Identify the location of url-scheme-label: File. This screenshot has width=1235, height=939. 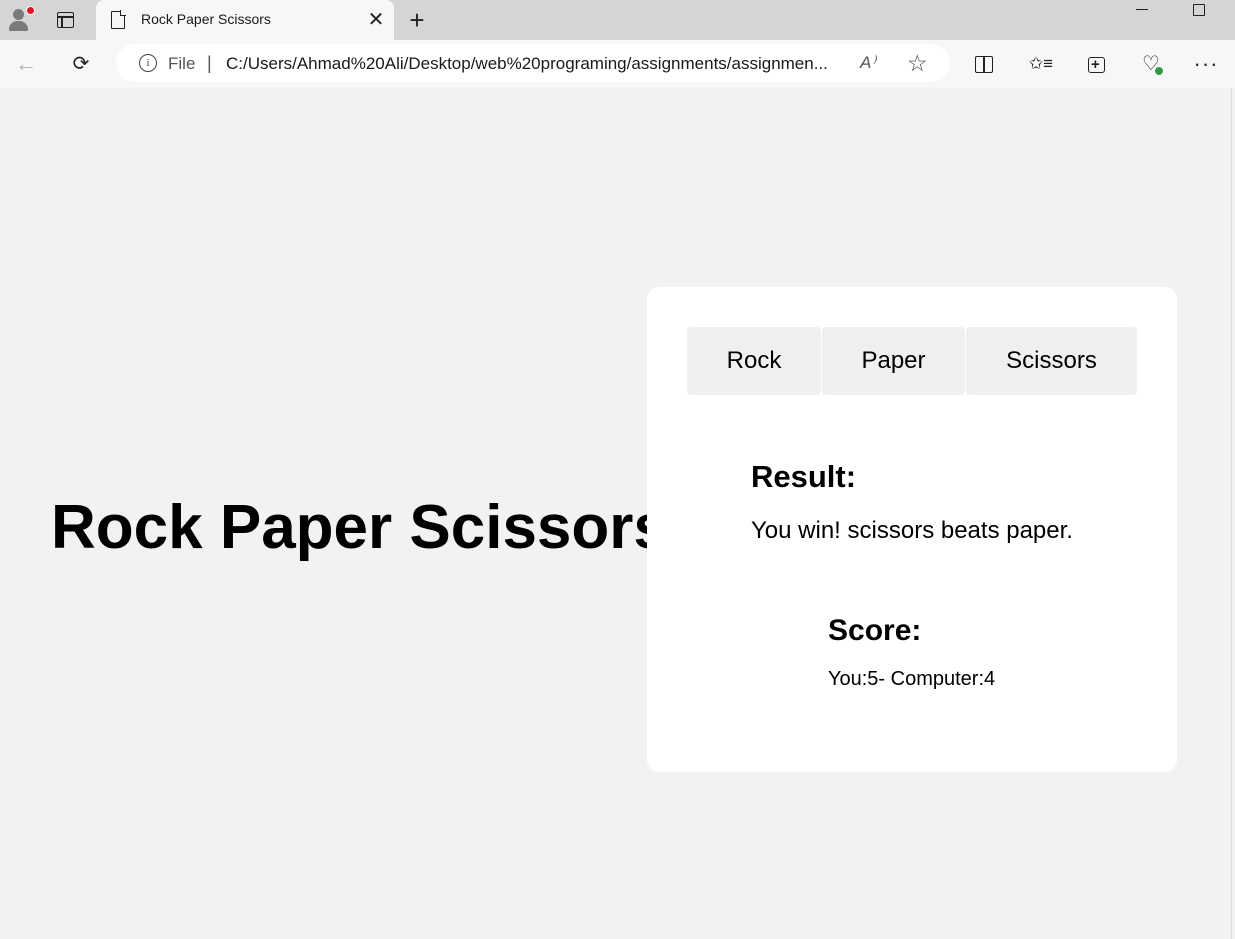
(182, 63).